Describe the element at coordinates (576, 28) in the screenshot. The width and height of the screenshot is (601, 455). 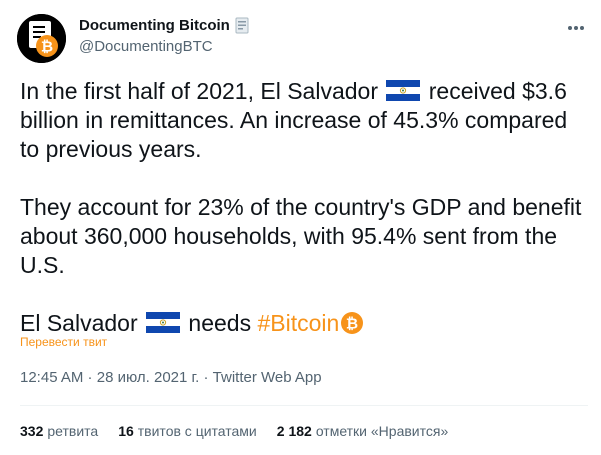
I see `more-options-icon` at that location.